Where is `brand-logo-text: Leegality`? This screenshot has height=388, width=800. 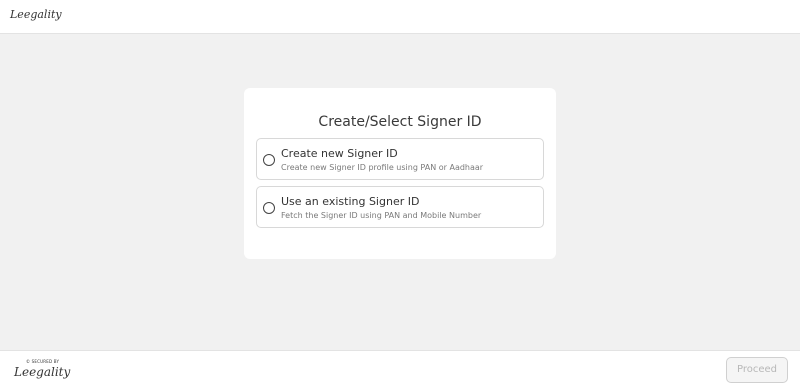
brand-logo-text: Leegality is located at coordinates (36, 14).